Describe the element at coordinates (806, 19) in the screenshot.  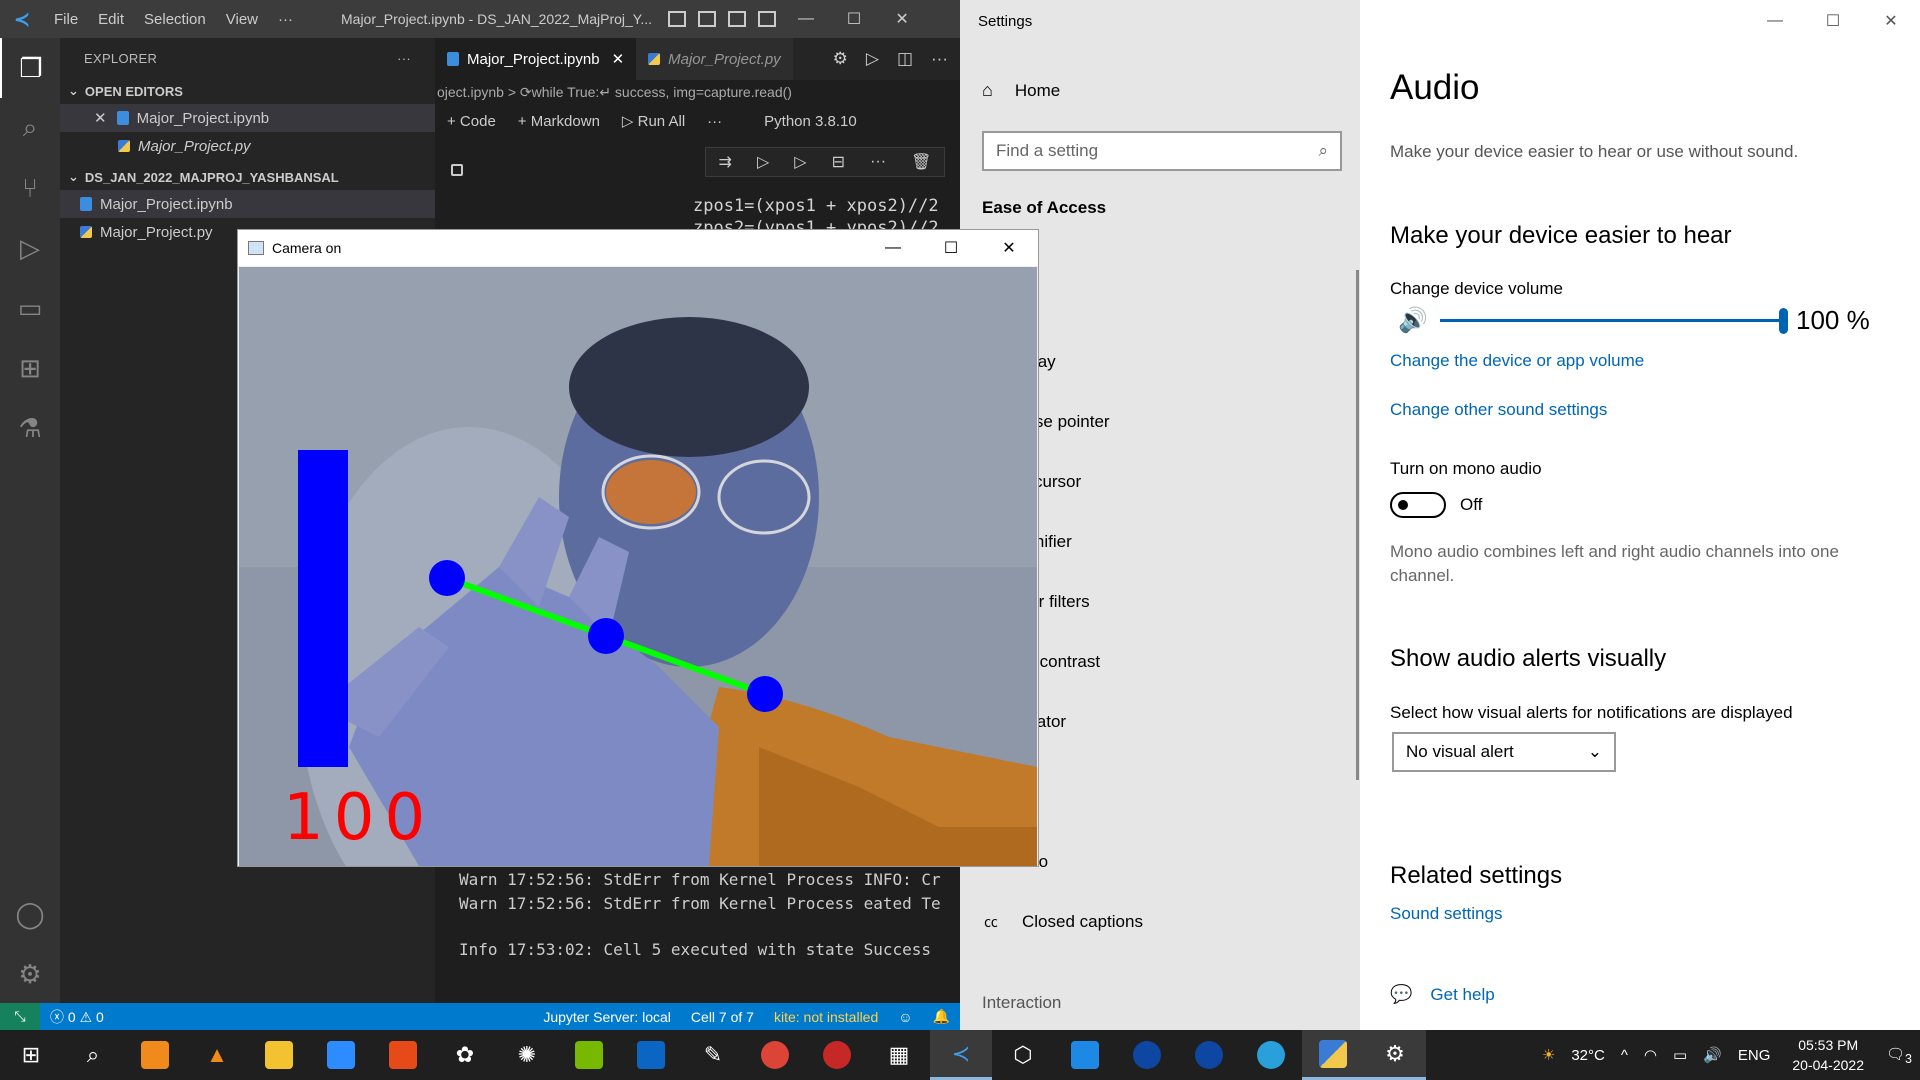
I see `vscode-minimize-button: —` at that location.